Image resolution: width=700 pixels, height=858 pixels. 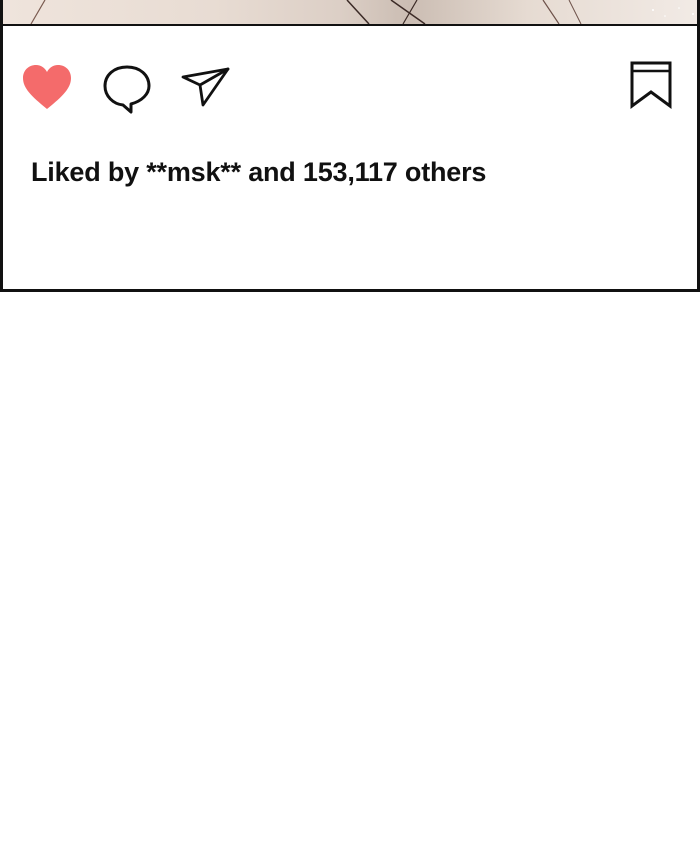 I want to click on speech-bubble-icon, so click(x=127, y=89).